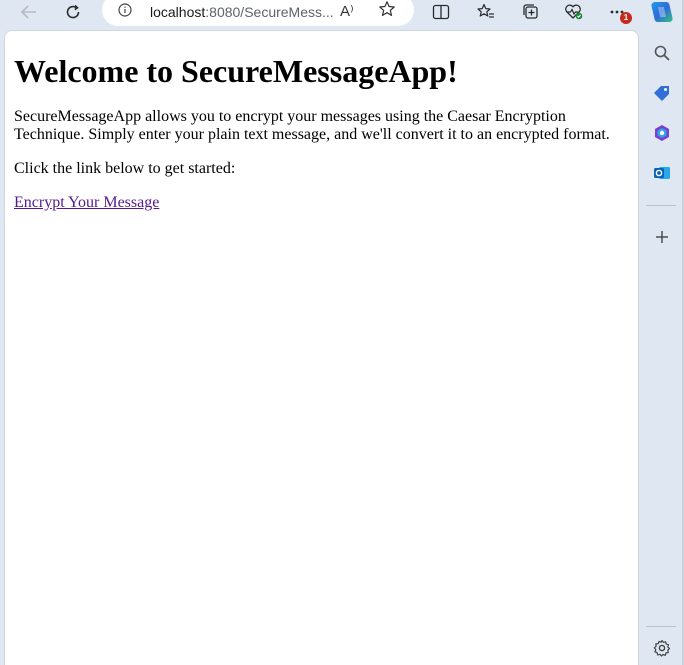 The image size is (684, 665). What do you see at coordinates (662, 13) in the screenshot?
I see `copilot-icon` at bounding box center [662, 13].